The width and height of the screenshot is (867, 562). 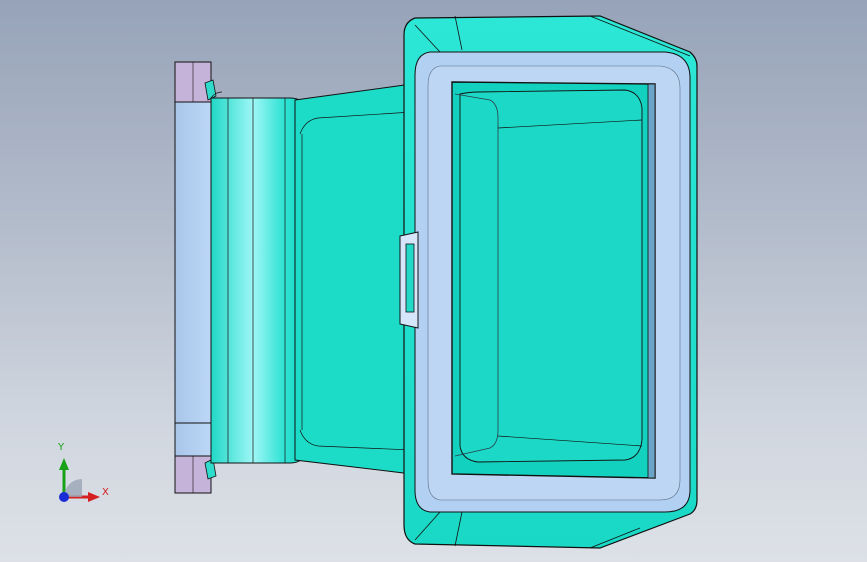 What do you see at coordinates (85, 475) in the screenshot?
I see `coordinate-triad: X Y` at bounding box center [85, 475].